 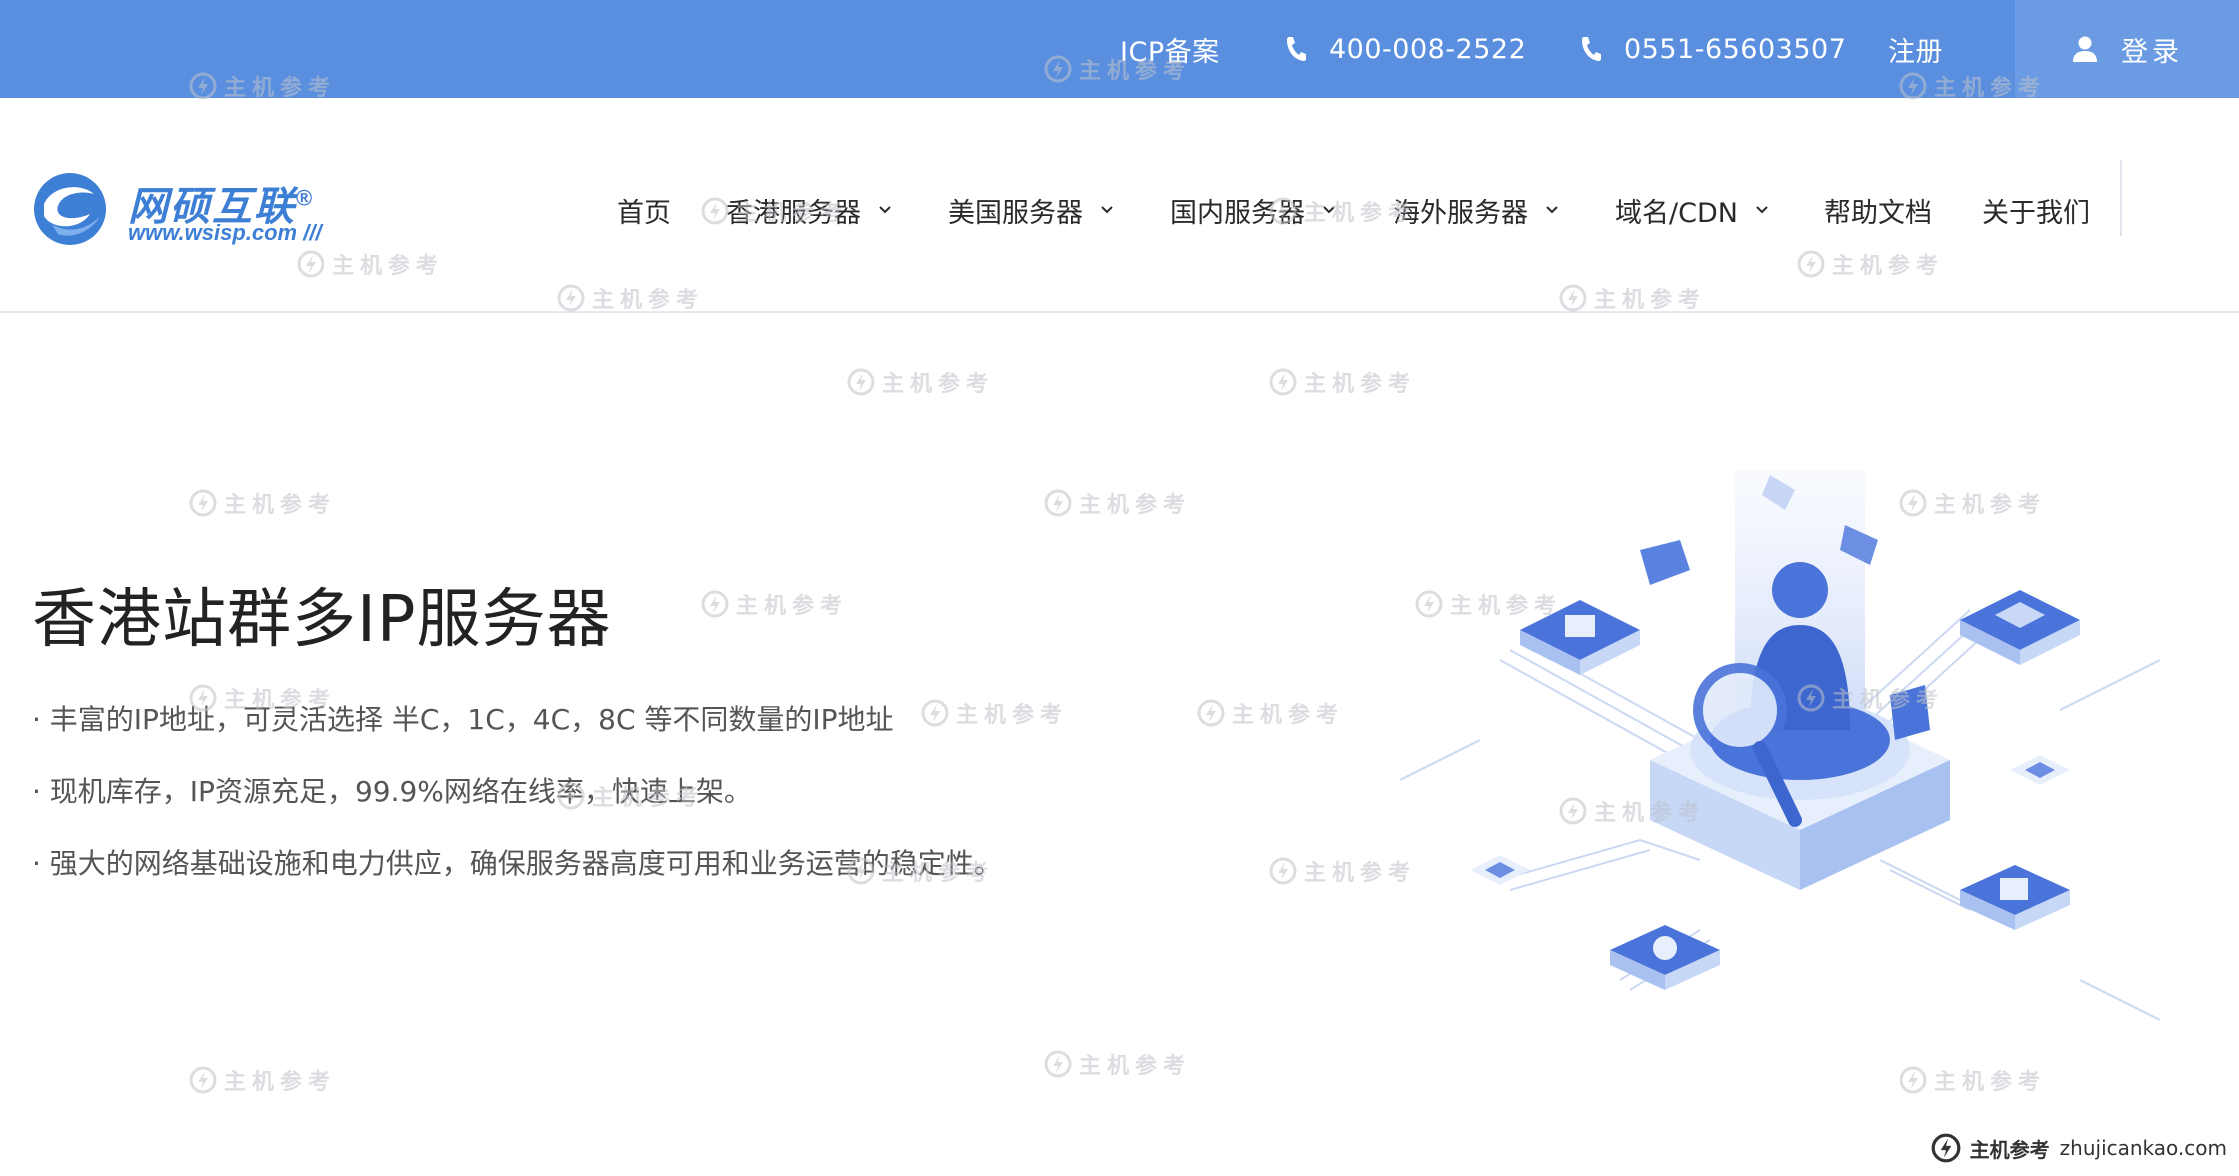 What do you see at coordinates (2036, 213) in the screenshot?
I see `nav-item-label: 关于我们` at bounding box center [2036, 213].